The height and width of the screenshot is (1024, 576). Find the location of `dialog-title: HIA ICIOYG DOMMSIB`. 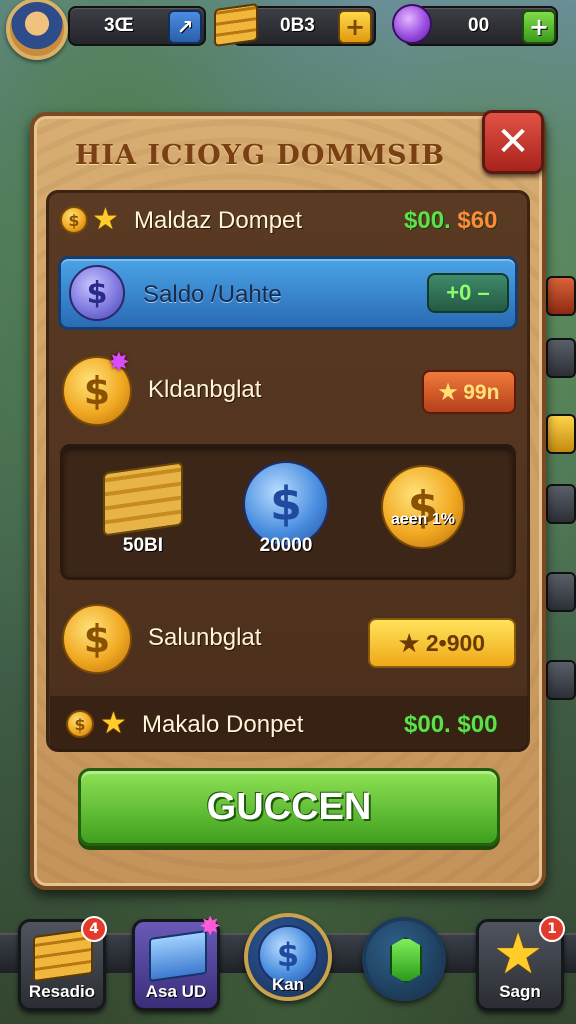

dialog-title: HIA ICIOYG DOMMSIB is located at coordinates (260, 155).